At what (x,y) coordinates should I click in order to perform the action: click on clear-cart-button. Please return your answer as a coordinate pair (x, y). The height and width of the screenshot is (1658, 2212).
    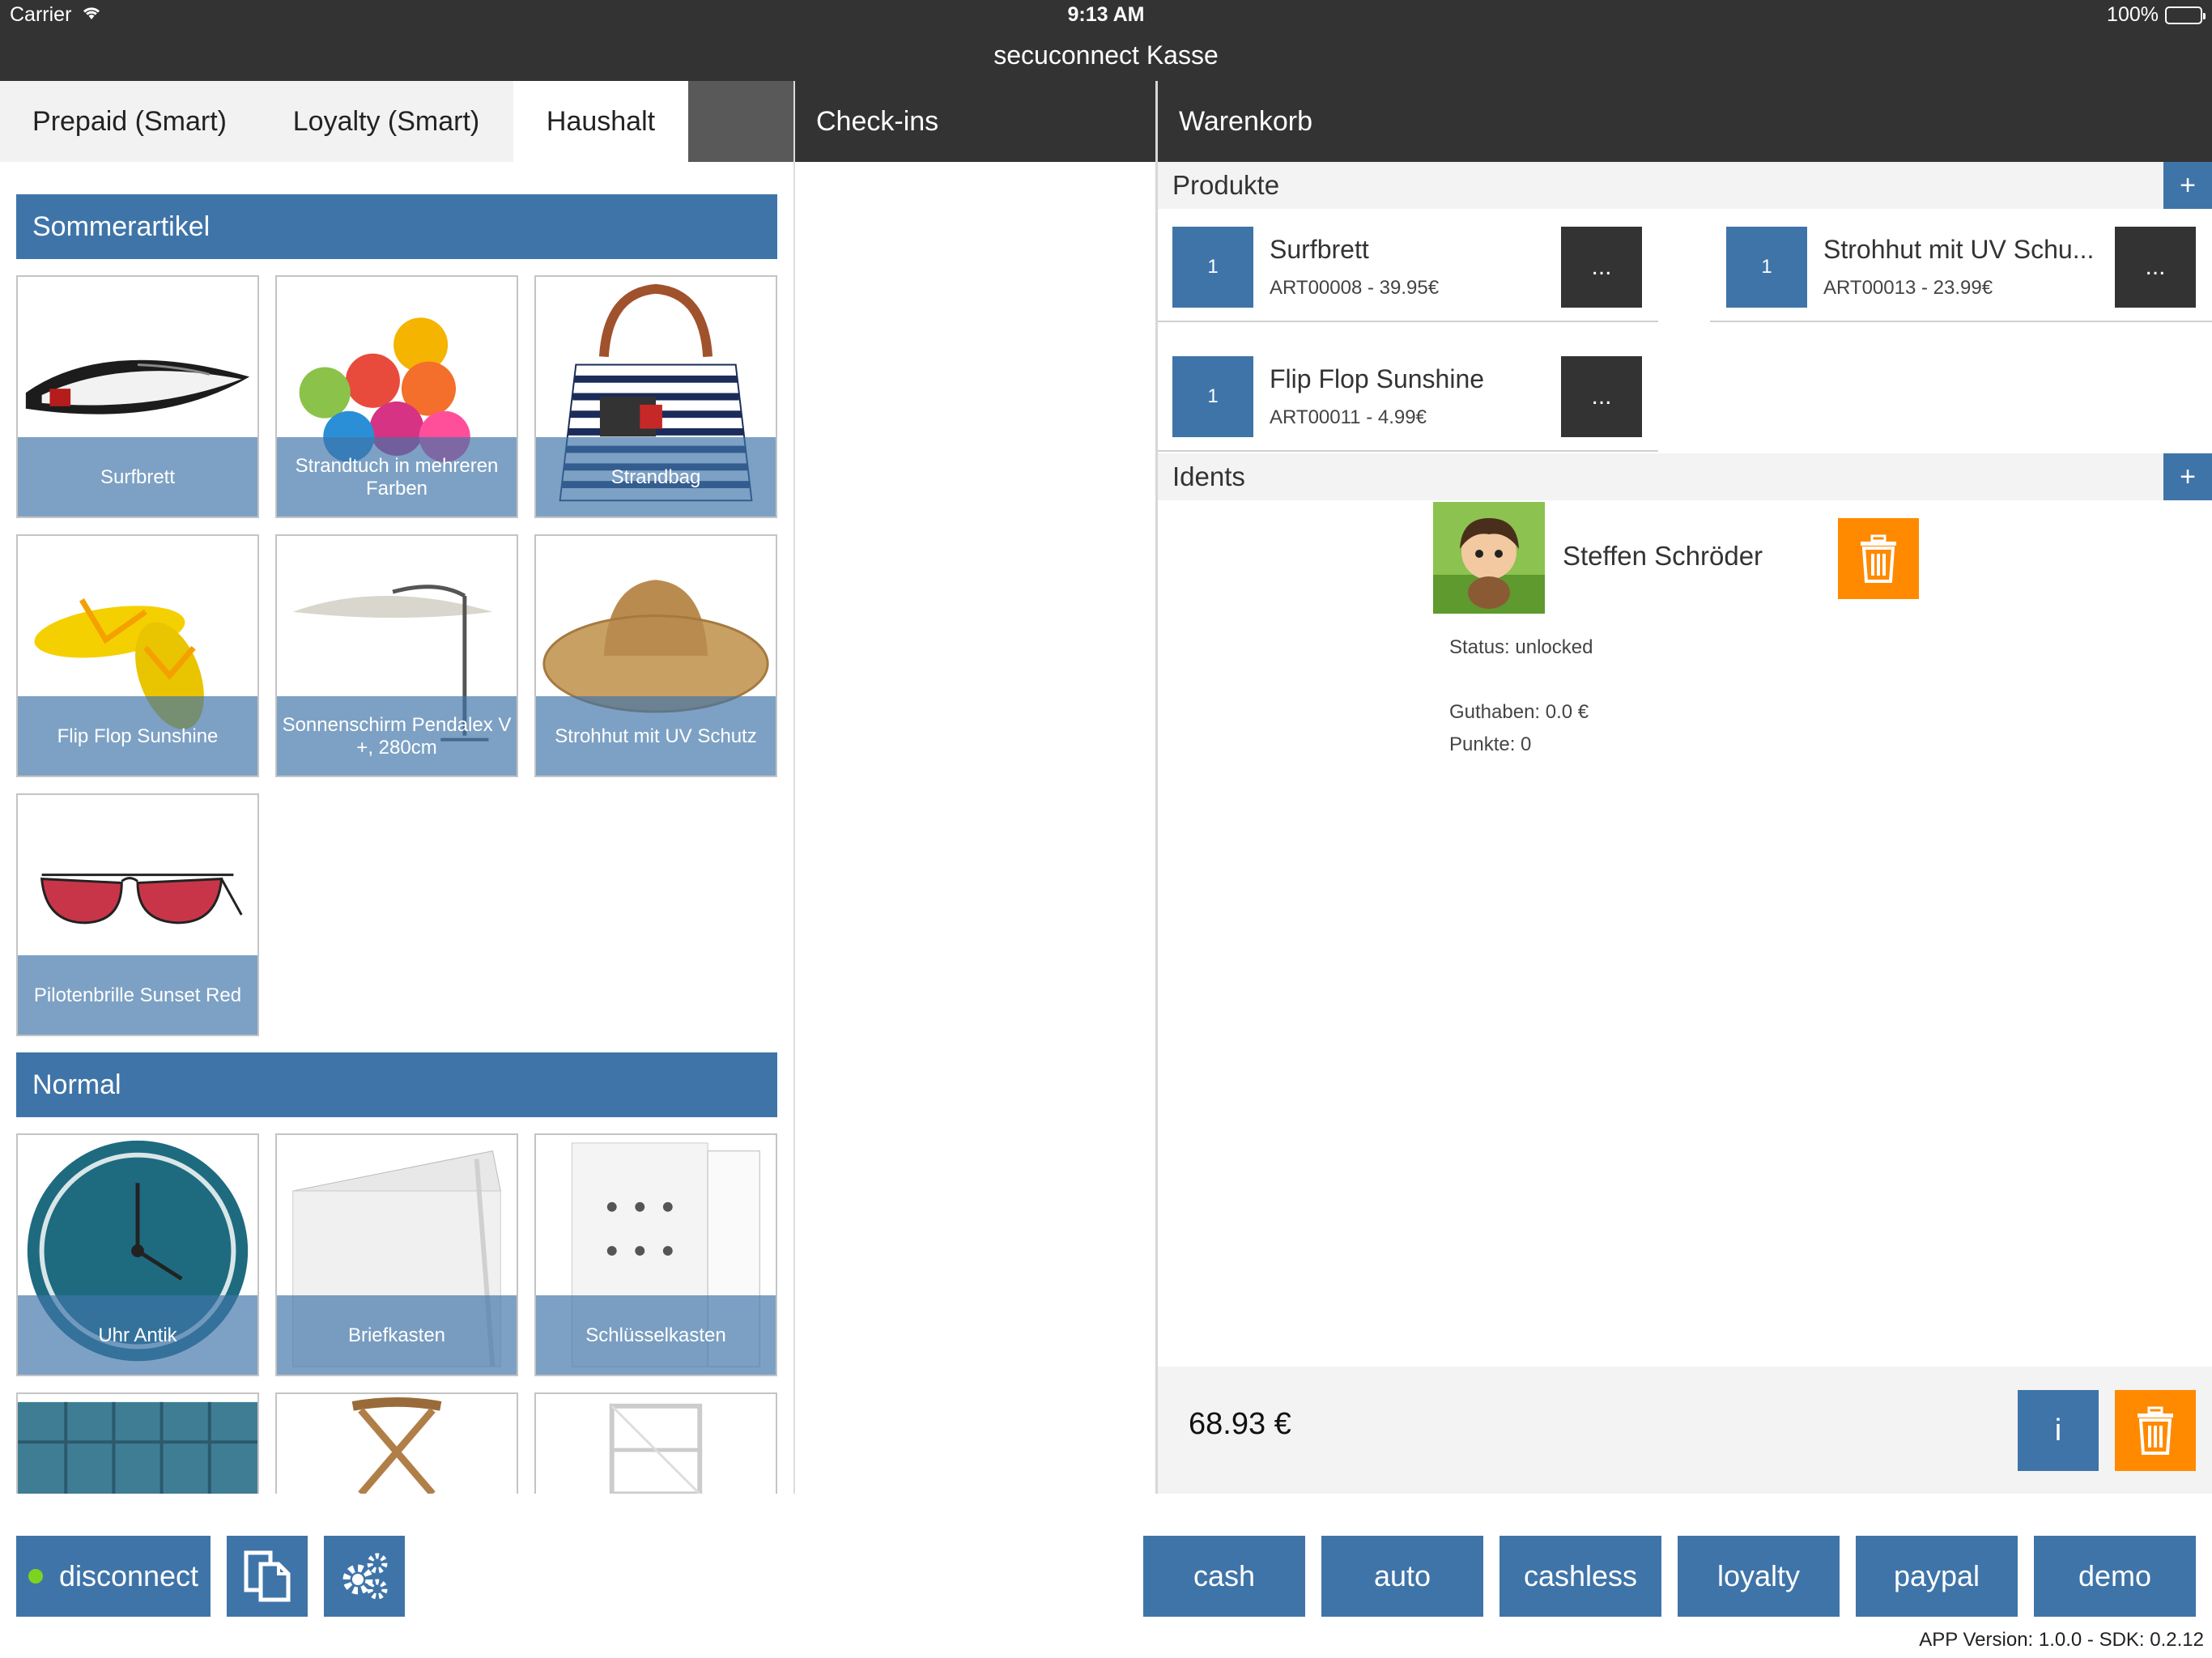
    Looking at the image, I should click on (2155, 1430).